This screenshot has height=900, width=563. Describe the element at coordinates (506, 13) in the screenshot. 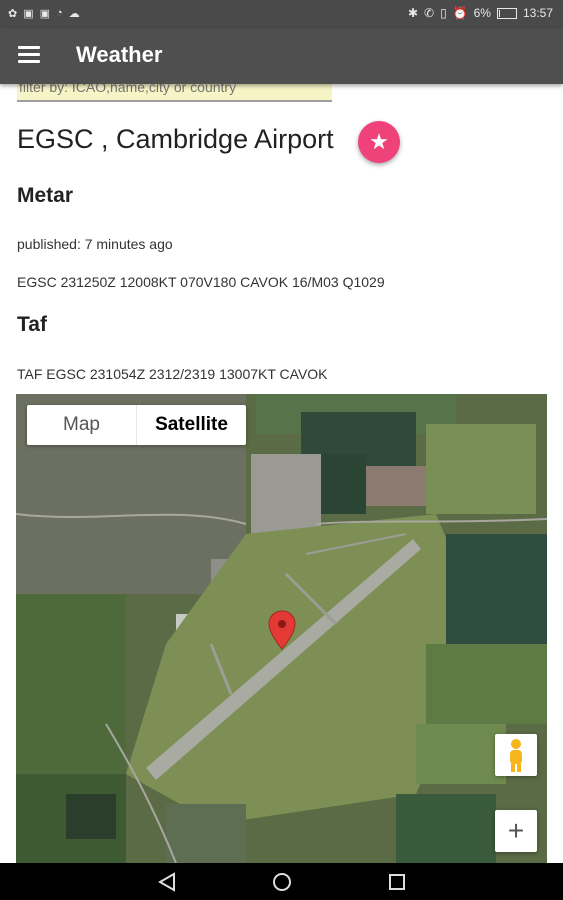

I see `battery-icon` at that location.